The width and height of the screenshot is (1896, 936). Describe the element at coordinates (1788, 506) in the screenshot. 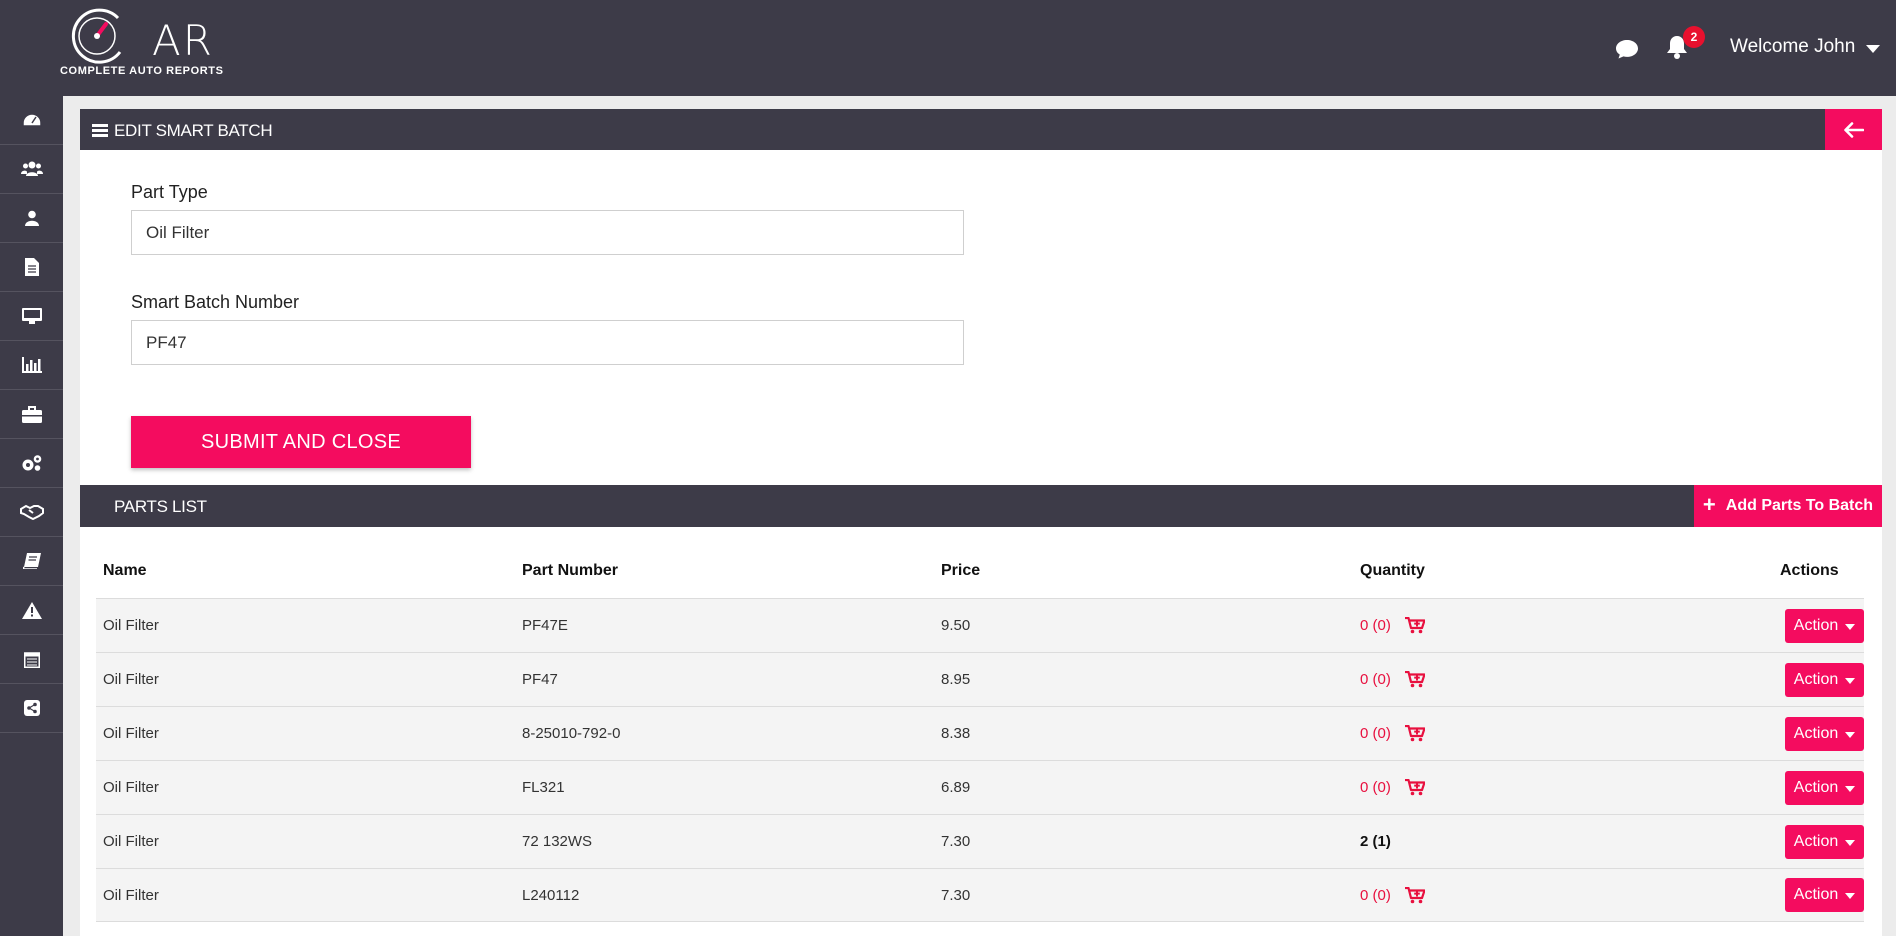

I see `add-parts-to-batch-button: + Add Parts To Batch` at that location.